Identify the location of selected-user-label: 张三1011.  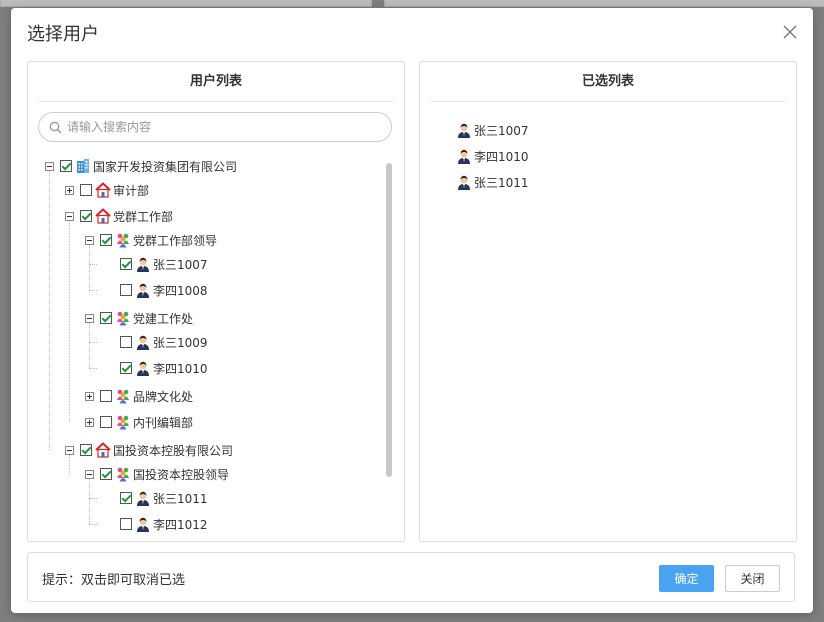
(501, 182).